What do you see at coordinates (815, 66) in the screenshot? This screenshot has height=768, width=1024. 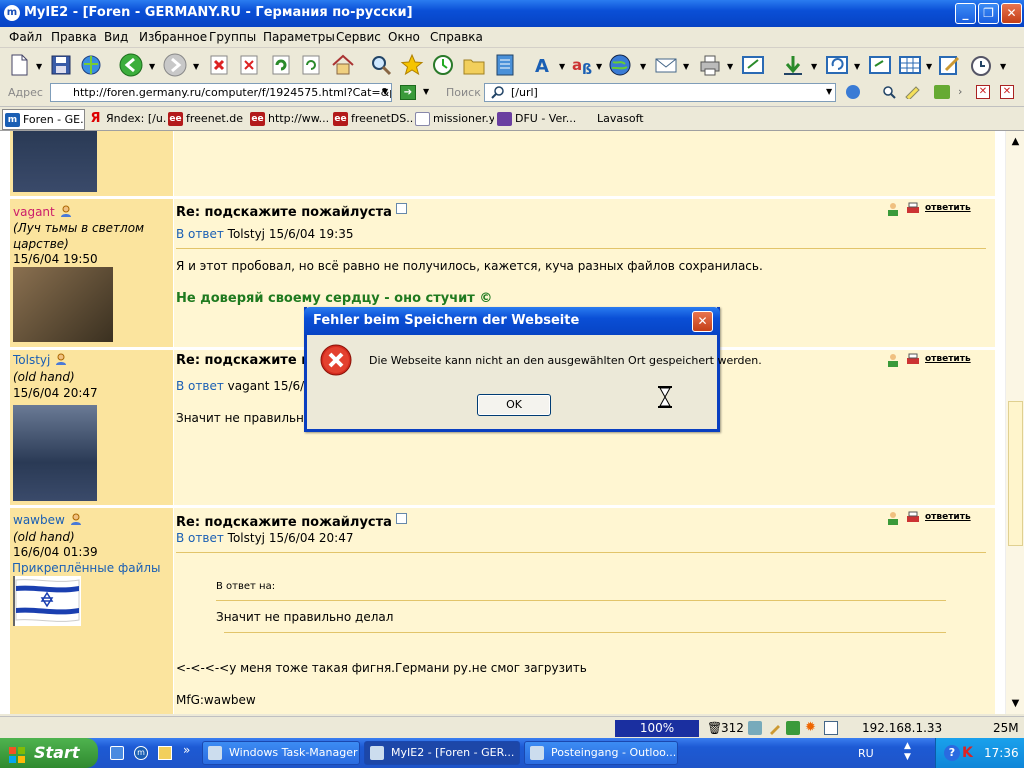 I see `download-dropdown-icon: ▼` at bounding box center [815, 66].